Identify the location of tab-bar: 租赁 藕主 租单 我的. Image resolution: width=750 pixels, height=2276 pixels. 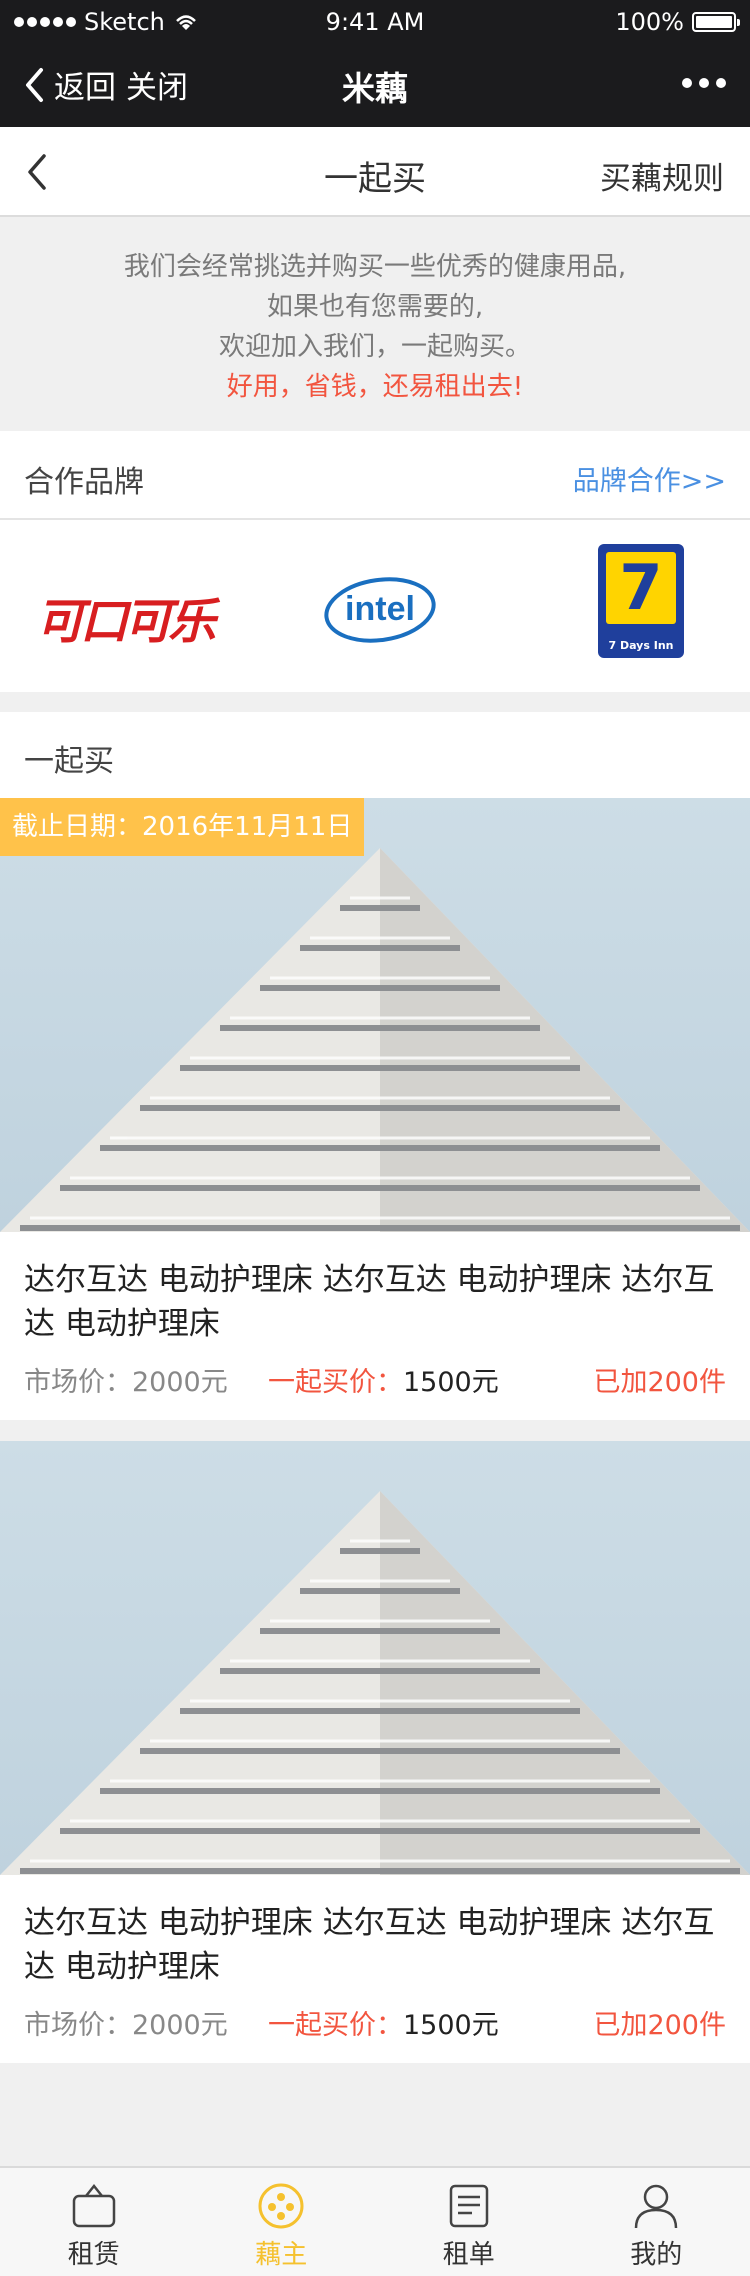
(375, 2221).